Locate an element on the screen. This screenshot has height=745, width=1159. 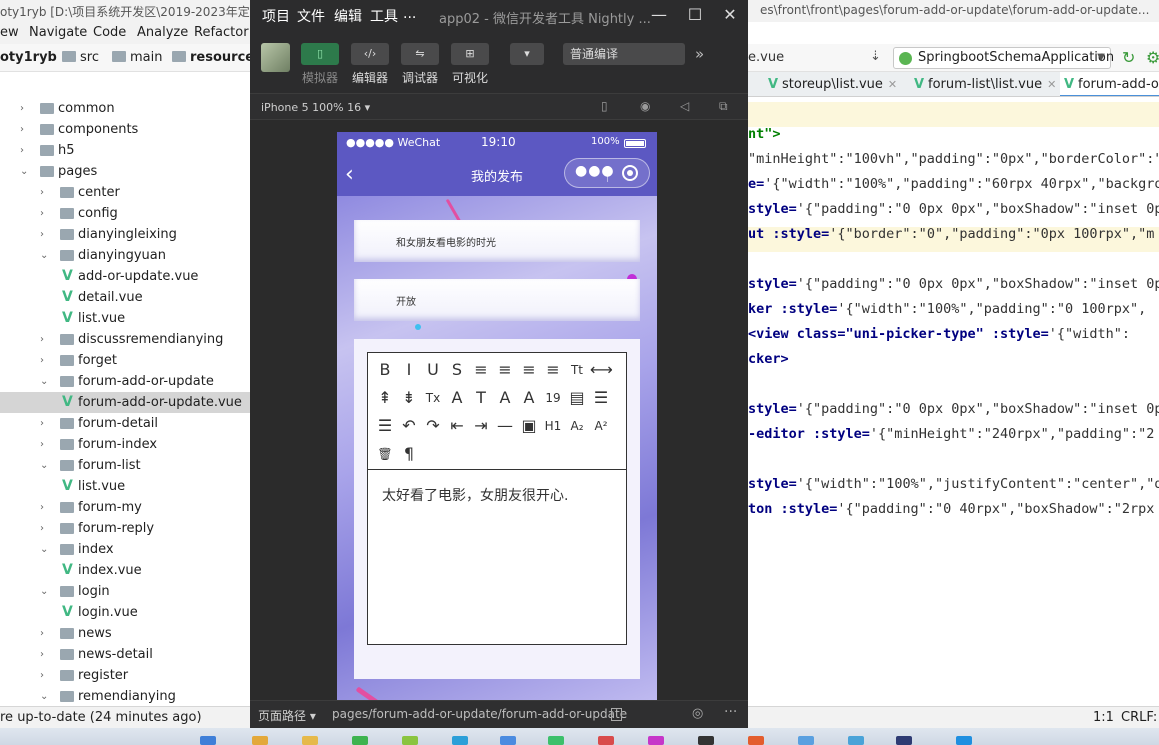
tree-folder: ⌄ index is located at coordinates (125, 549).